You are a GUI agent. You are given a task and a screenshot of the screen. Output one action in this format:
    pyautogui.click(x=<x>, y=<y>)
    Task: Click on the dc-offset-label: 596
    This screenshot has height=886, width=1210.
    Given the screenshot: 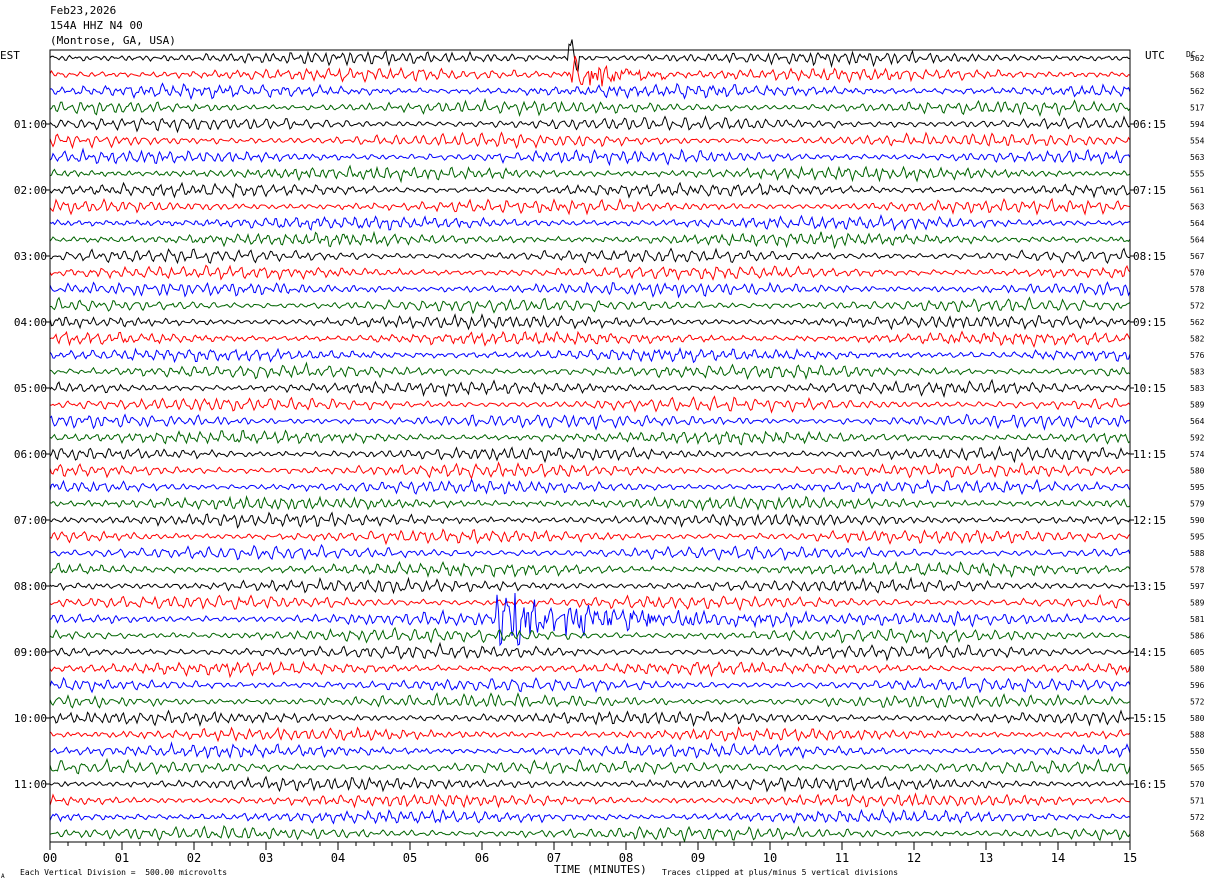 What is the action you would take?
    pyautogui.click(x=1197, y=685)
    